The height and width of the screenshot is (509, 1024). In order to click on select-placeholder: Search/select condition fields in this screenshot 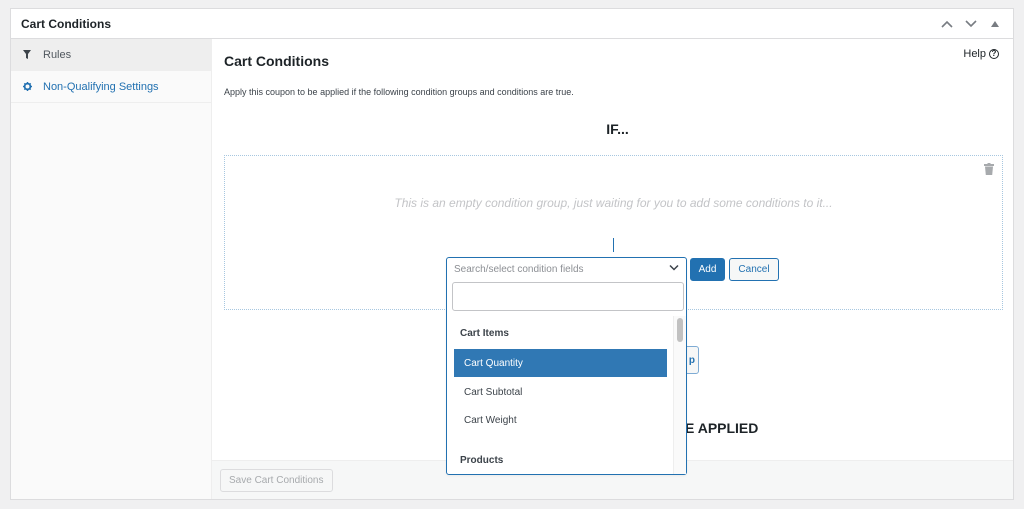, I will do `click(519, 269)`.